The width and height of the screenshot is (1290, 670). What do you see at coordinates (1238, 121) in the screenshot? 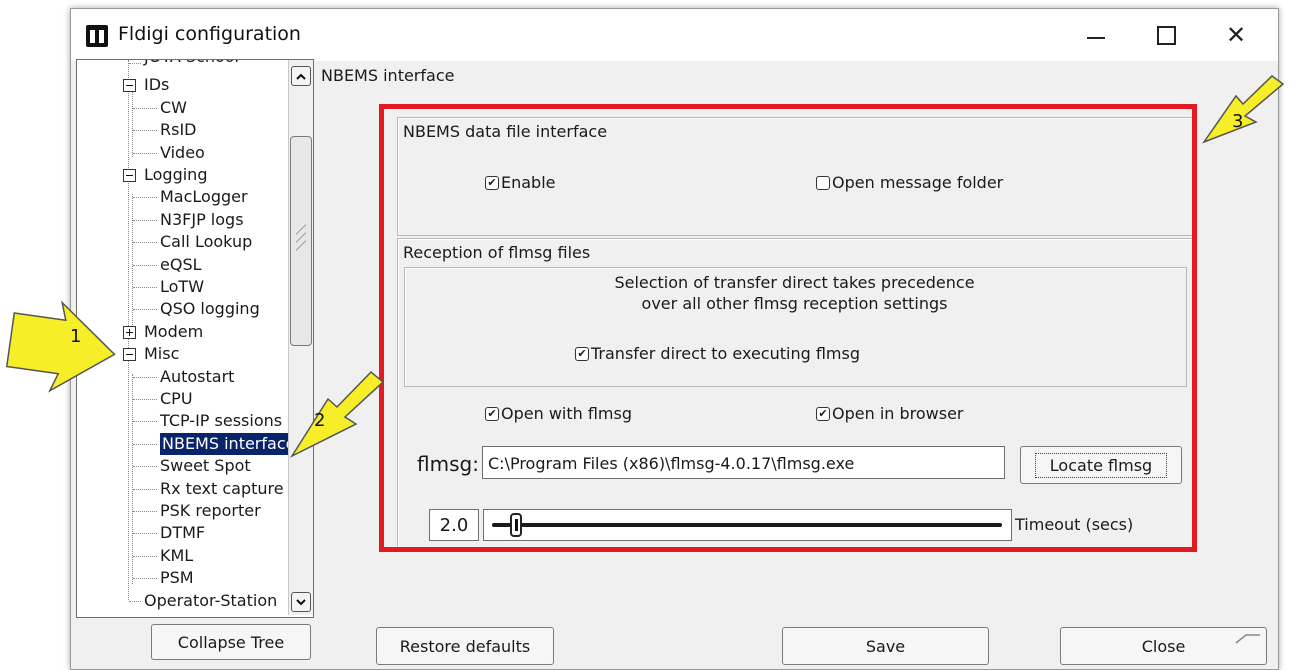
I see `callout-3: 3` at bounding box center [1238, 121].